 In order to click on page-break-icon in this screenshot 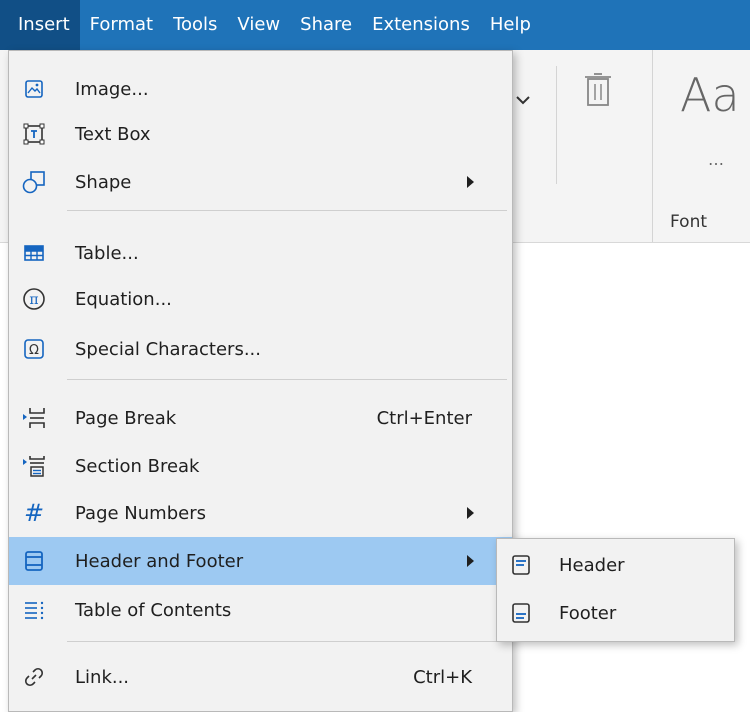, I will do `click(34, 418)`.